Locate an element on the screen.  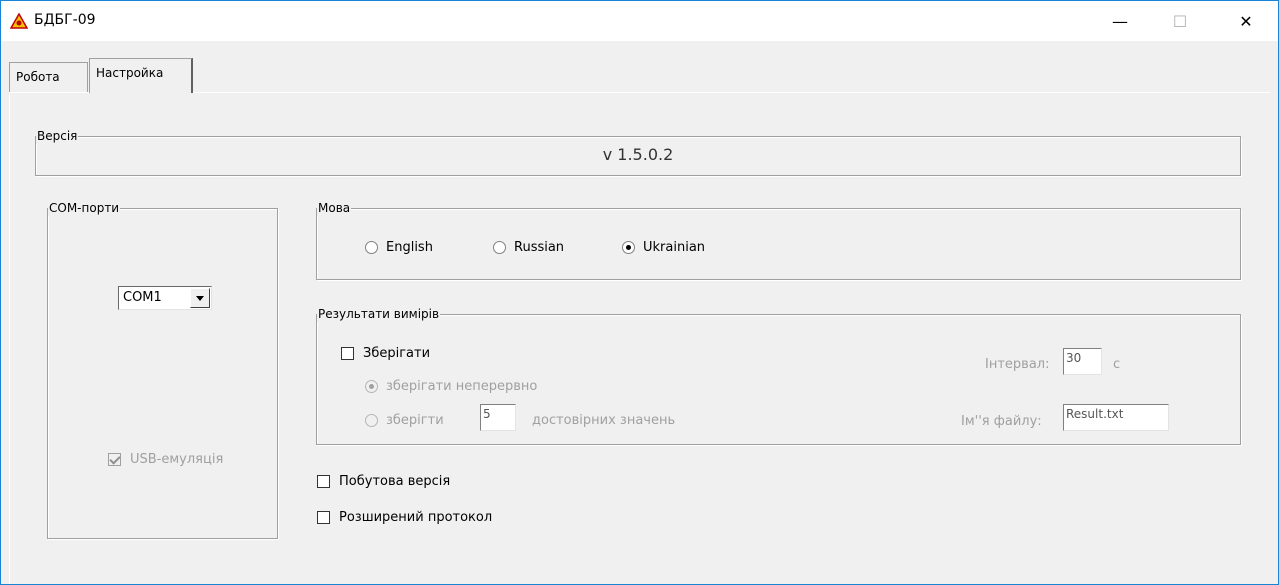
com-port-select: COM1 is located at coordinates (165, 298).